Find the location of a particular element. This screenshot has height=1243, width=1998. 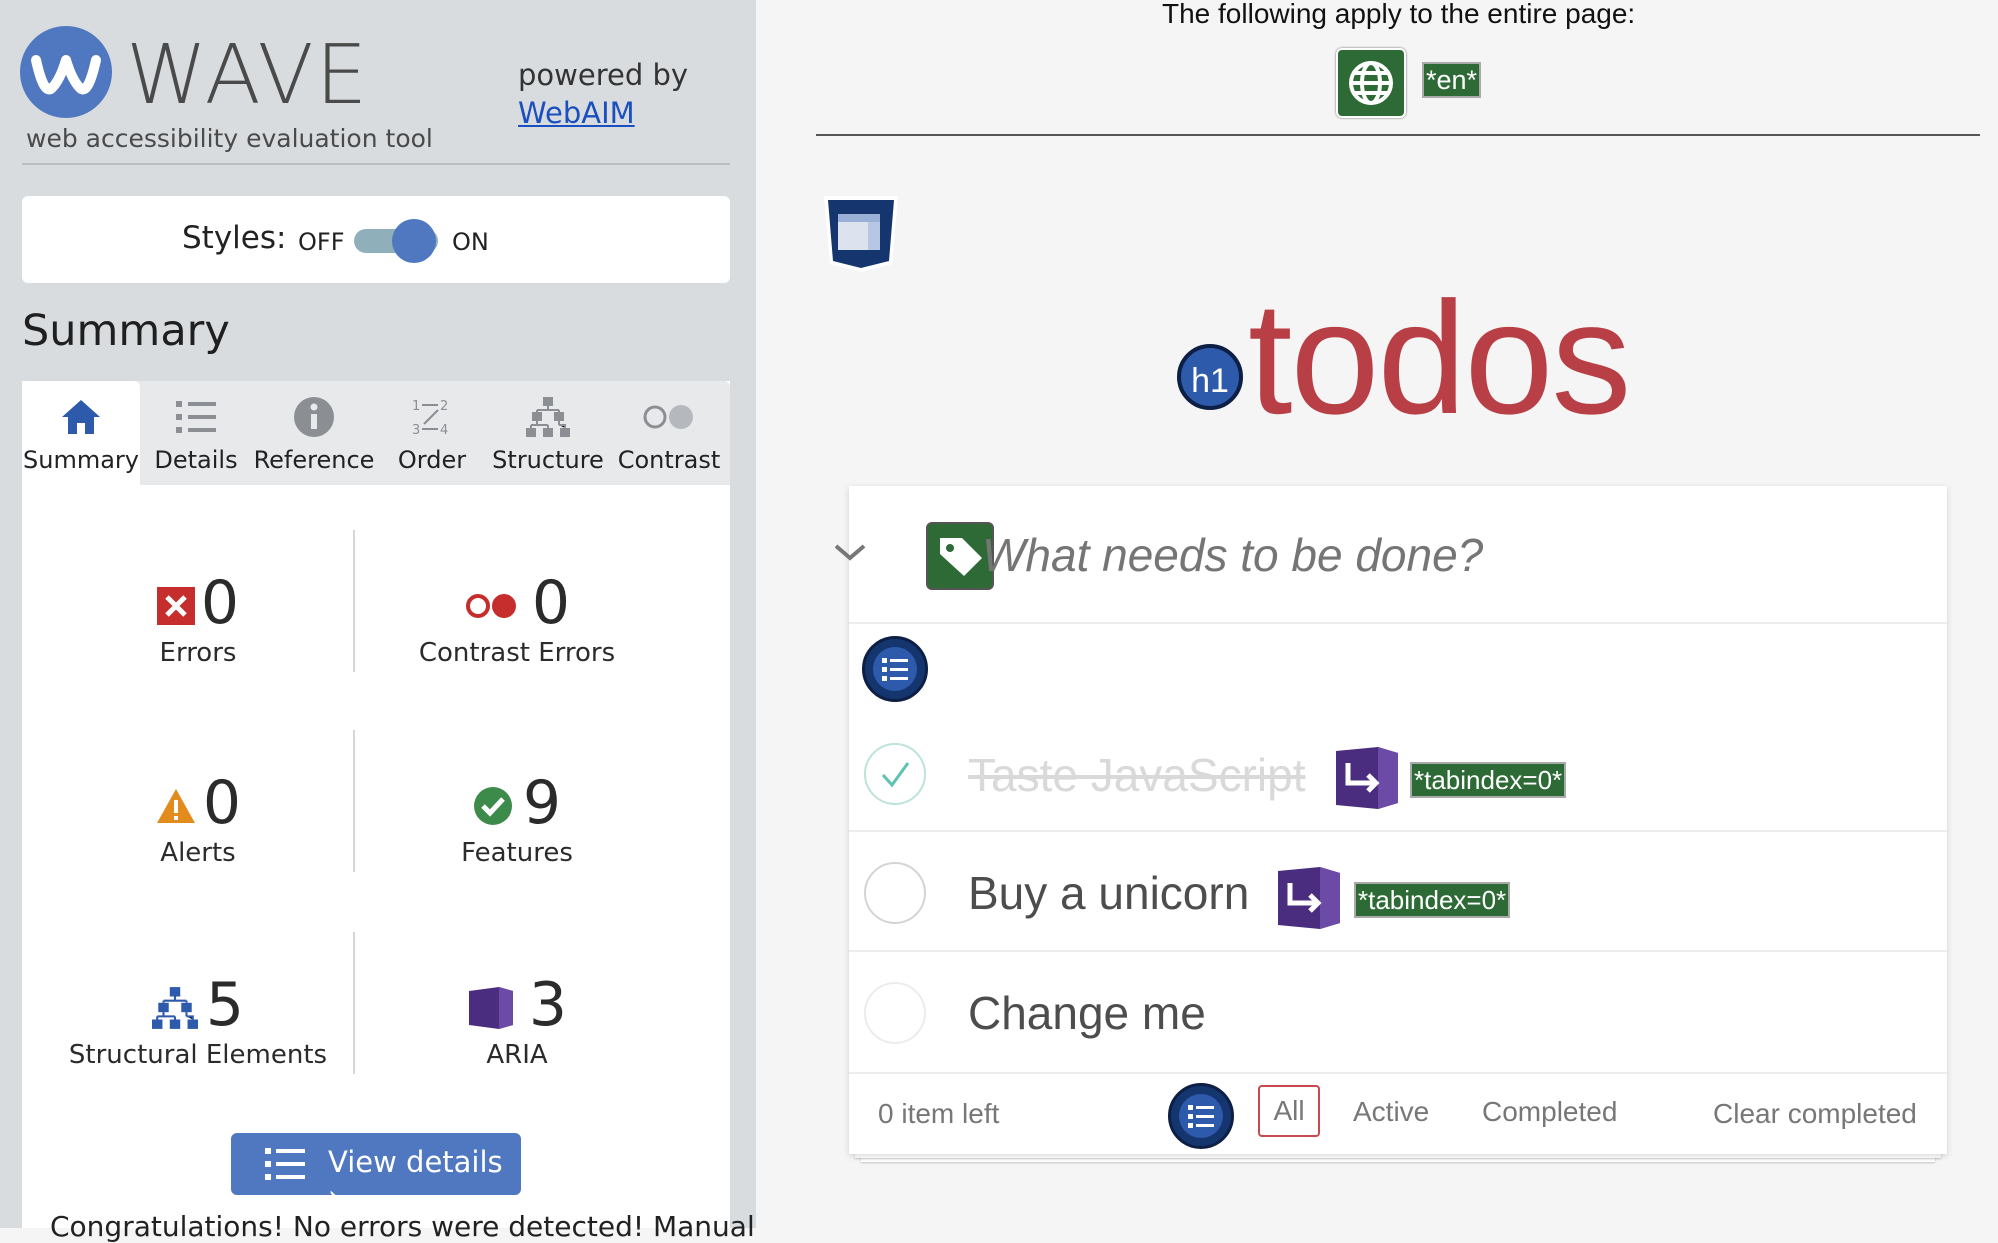

filter-all: All is located at coordinates (1289, 1111).